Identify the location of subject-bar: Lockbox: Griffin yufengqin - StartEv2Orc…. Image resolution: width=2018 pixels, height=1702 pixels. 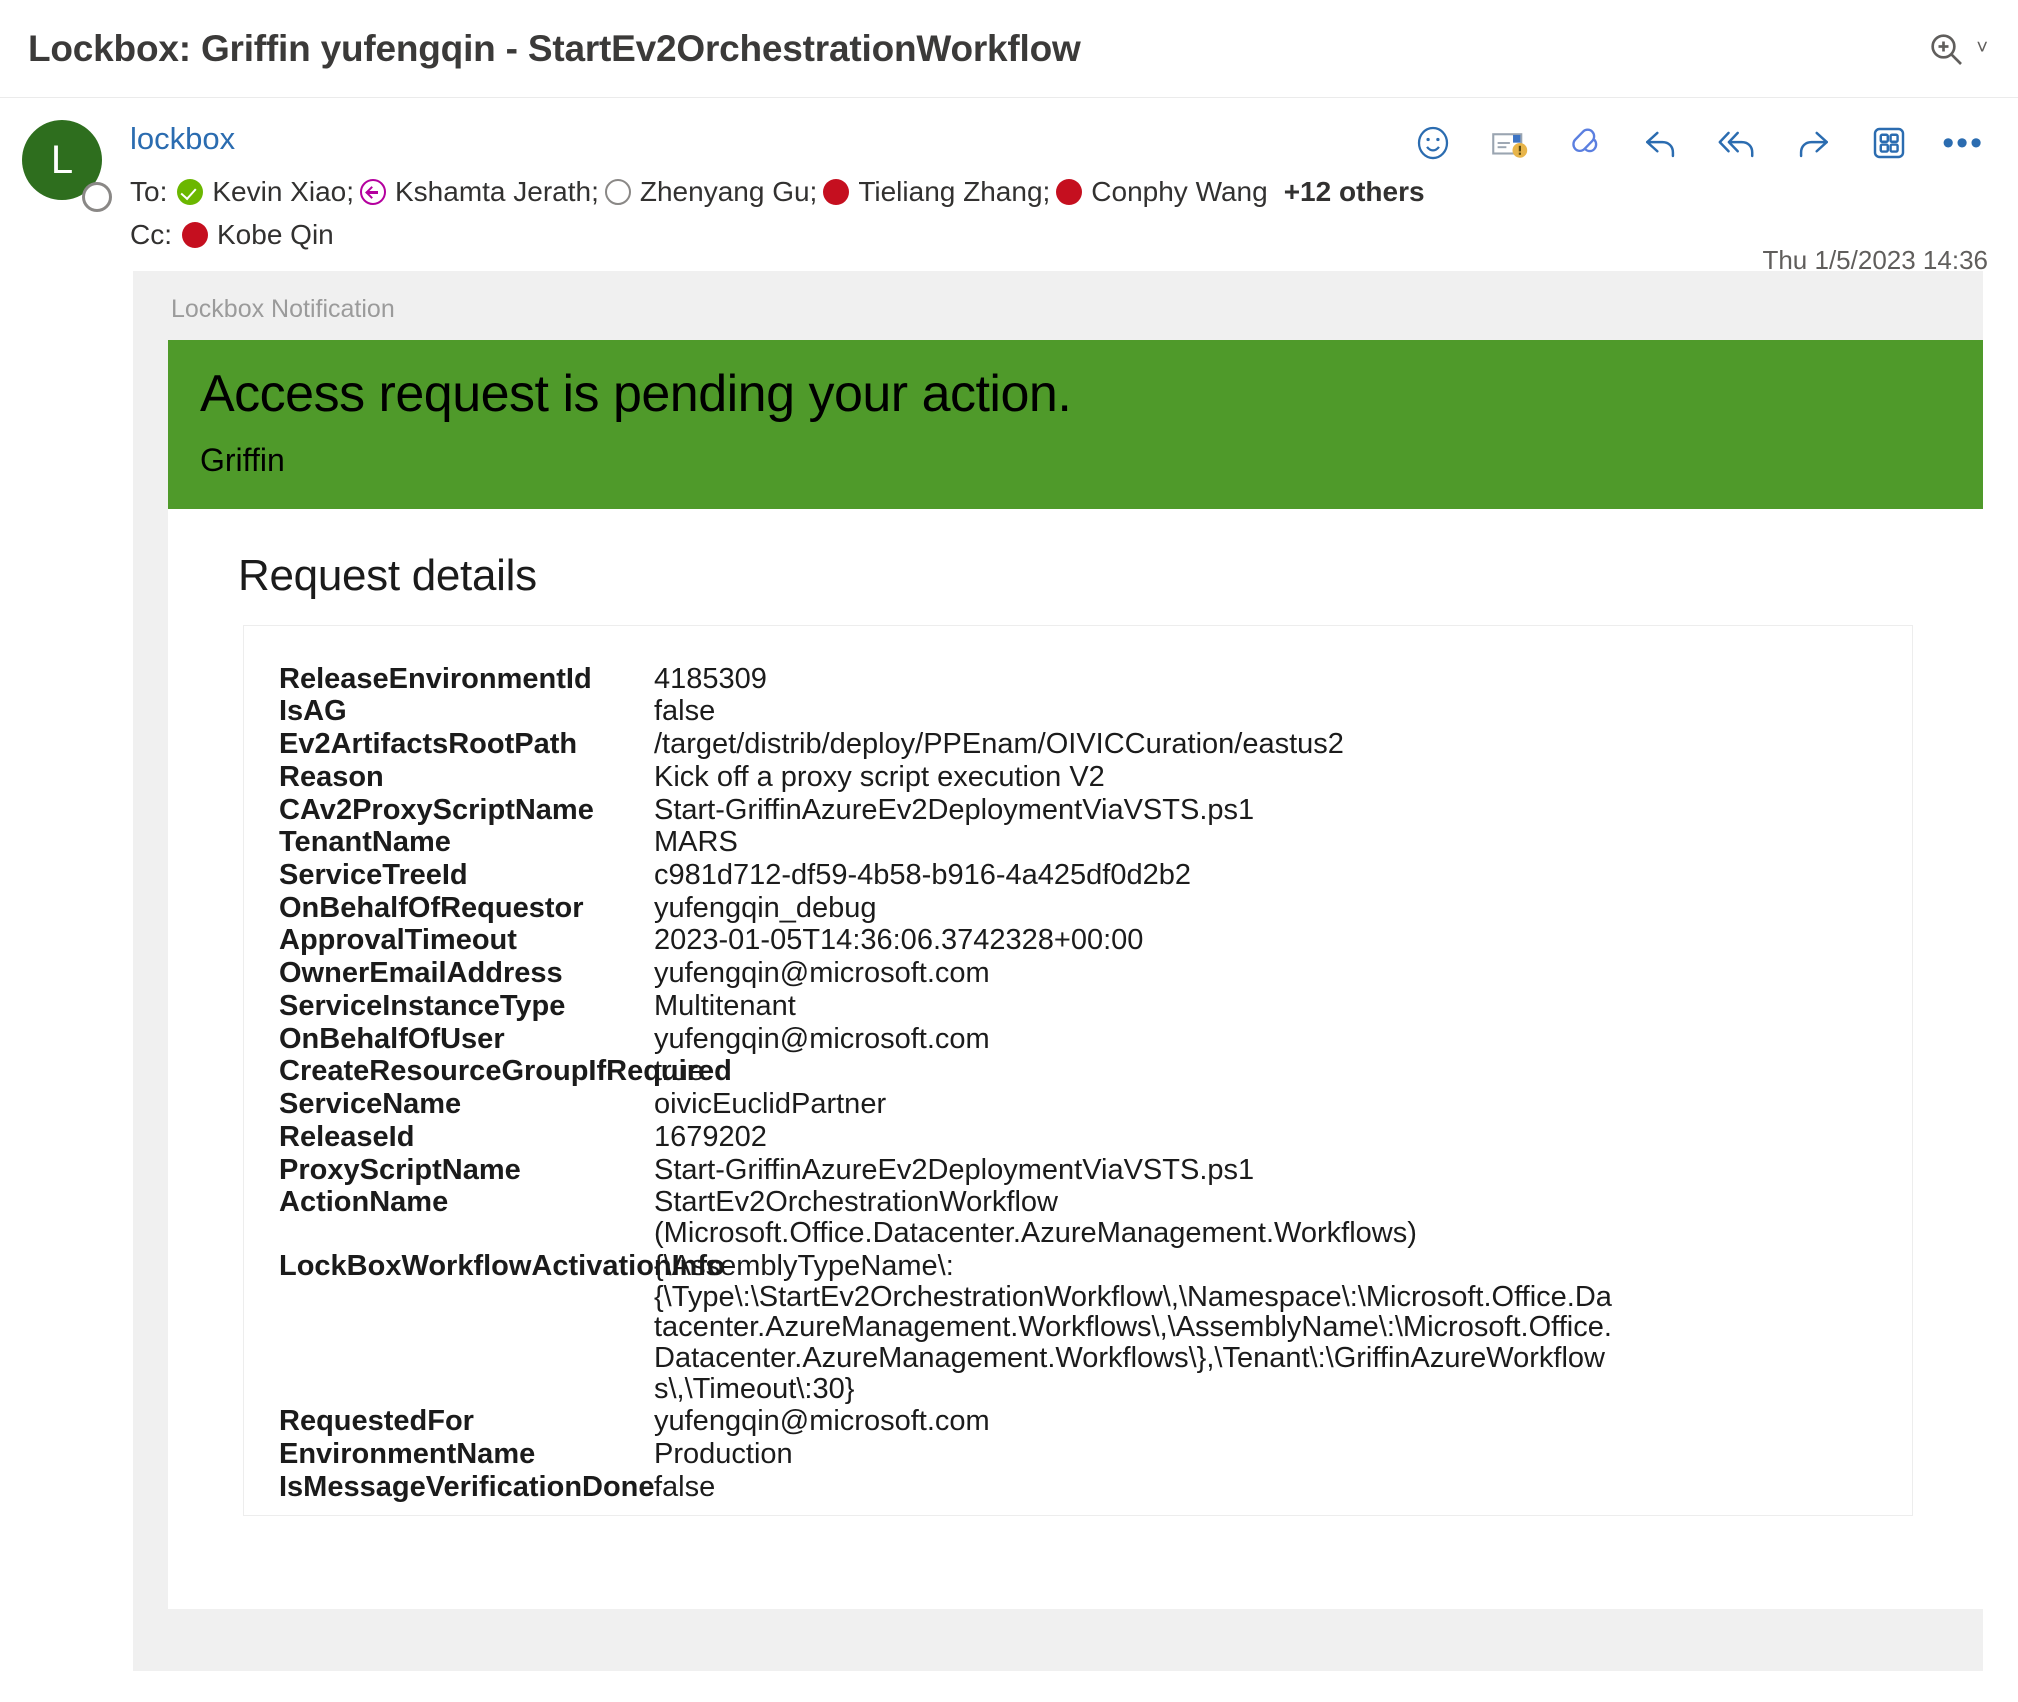
(1009, 49).